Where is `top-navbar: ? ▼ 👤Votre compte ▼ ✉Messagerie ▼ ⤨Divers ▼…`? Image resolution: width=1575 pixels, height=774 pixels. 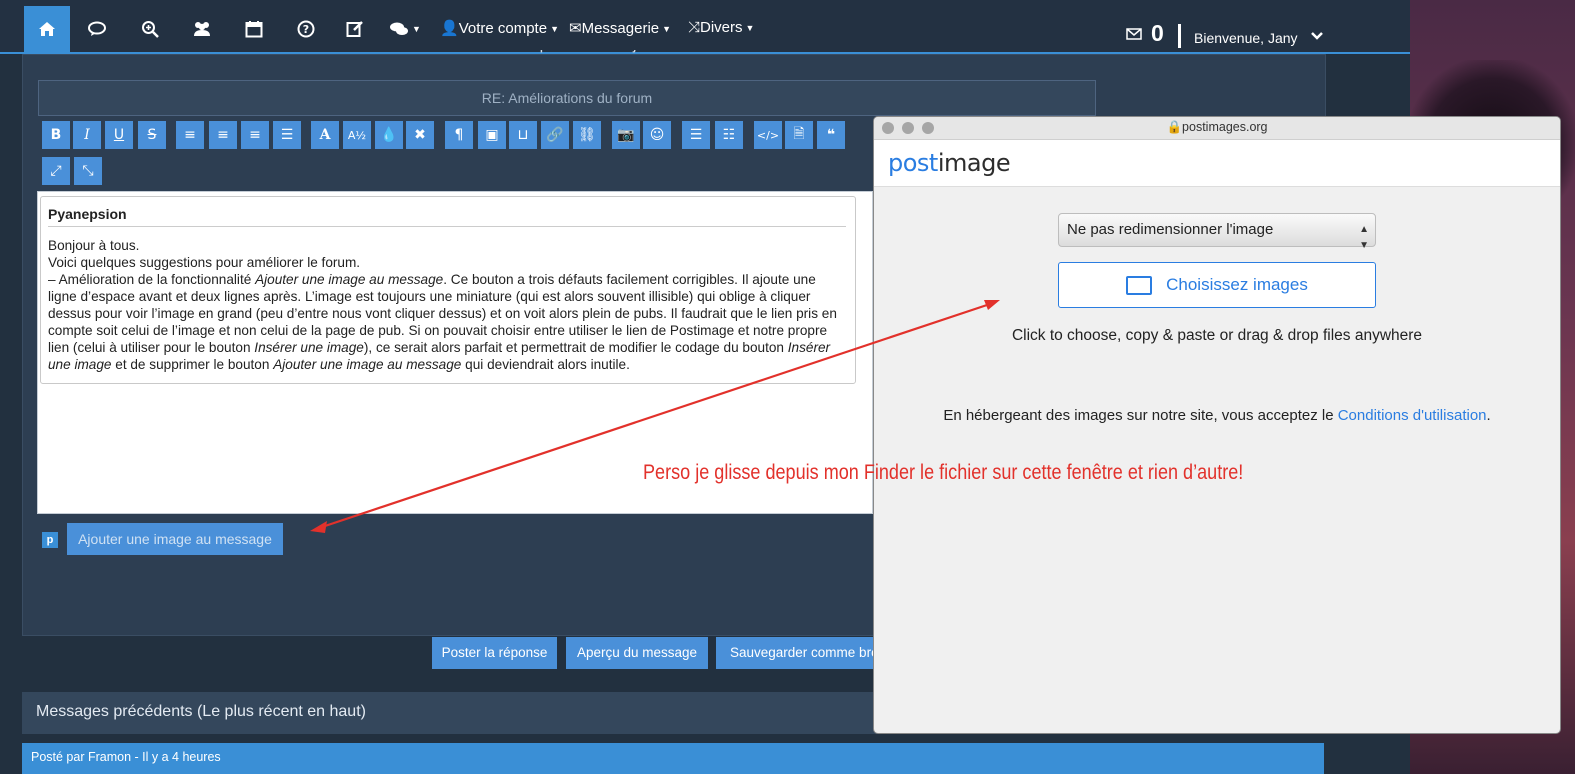
top-navbar: ? ▼ 👤Votre compte ▼ ✉Messagerie ▼ ⤨Divers ▼… is located at coordinates (705, 27).